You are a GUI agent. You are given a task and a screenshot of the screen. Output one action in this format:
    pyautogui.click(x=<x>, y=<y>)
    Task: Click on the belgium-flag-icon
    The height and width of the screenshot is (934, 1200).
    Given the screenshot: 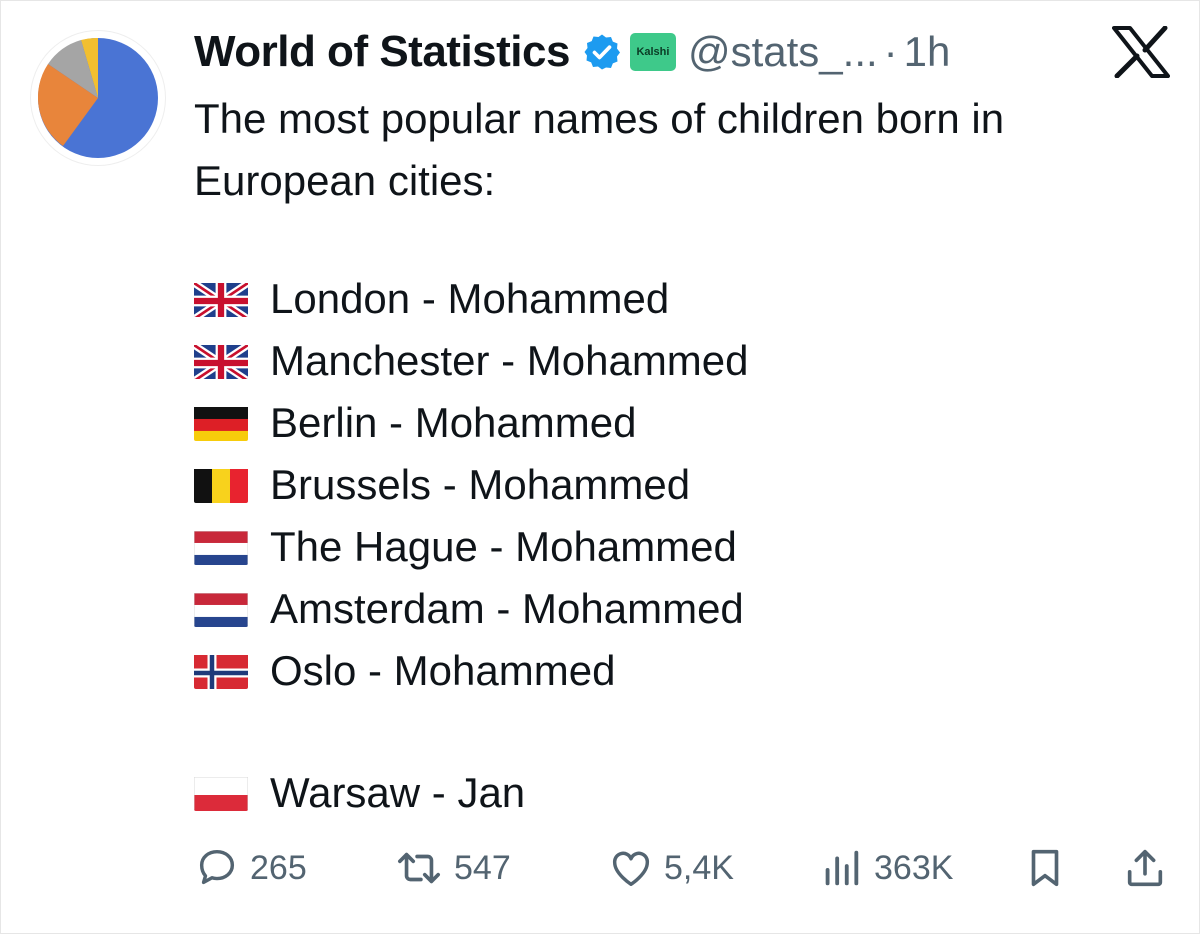 What is the action you would take?
    pyautogui.click(x=221, y=485)
    